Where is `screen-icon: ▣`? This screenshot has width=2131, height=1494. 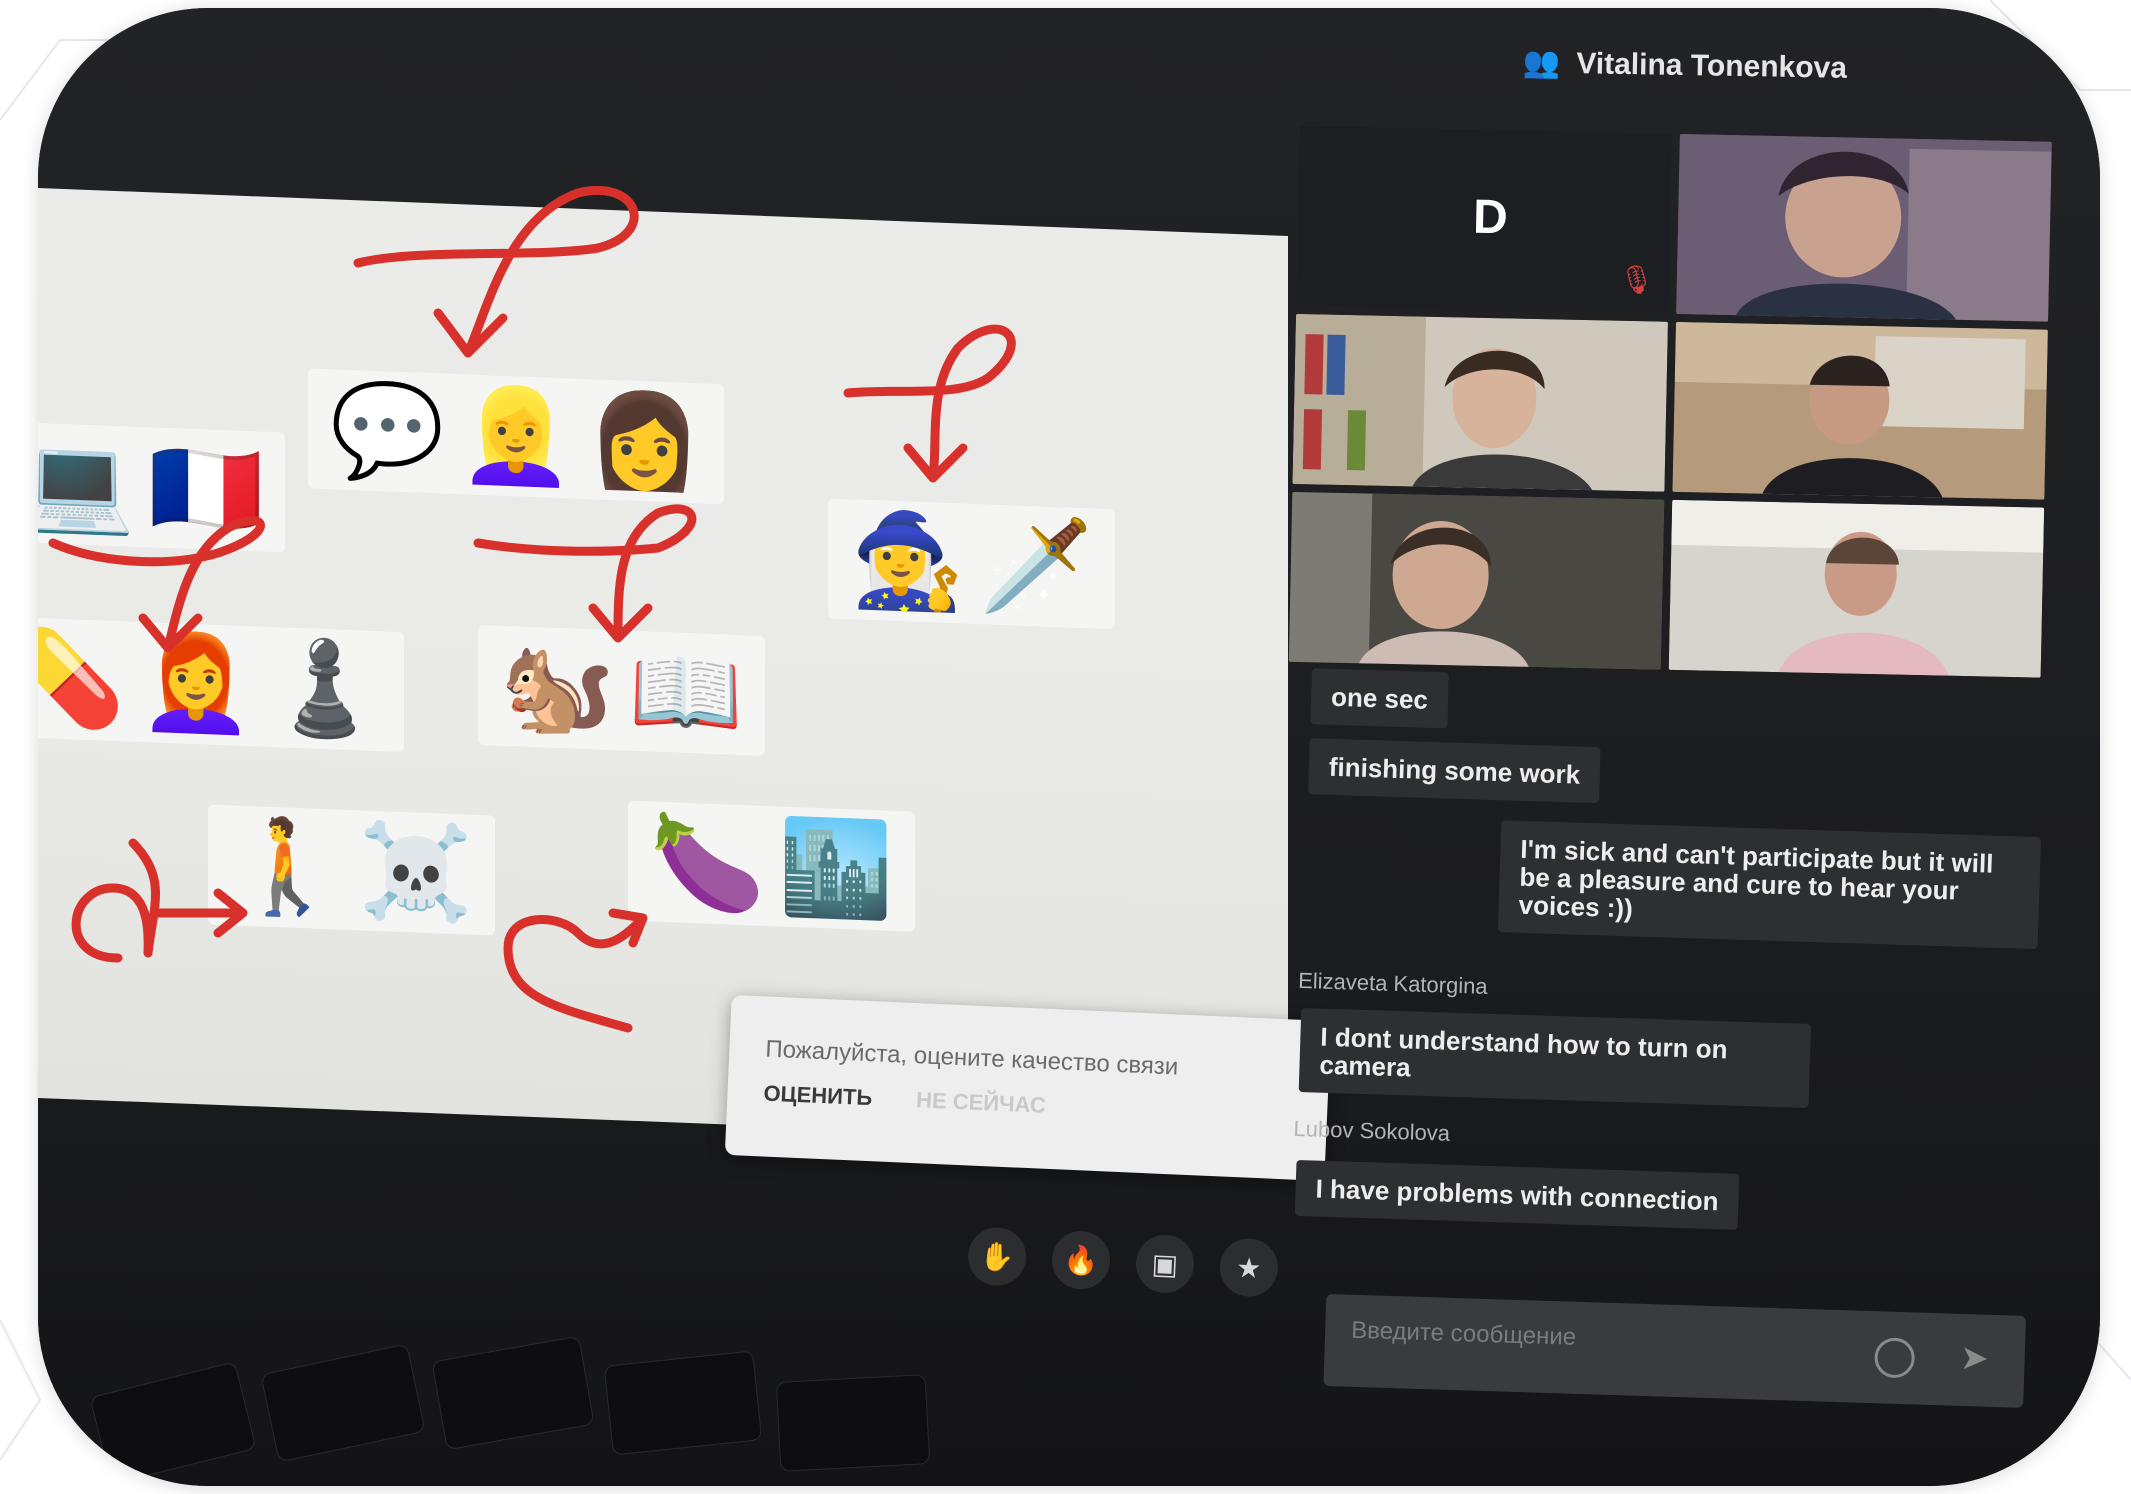 screen-icon: ▣ is located at coordinates (1165, 1263).